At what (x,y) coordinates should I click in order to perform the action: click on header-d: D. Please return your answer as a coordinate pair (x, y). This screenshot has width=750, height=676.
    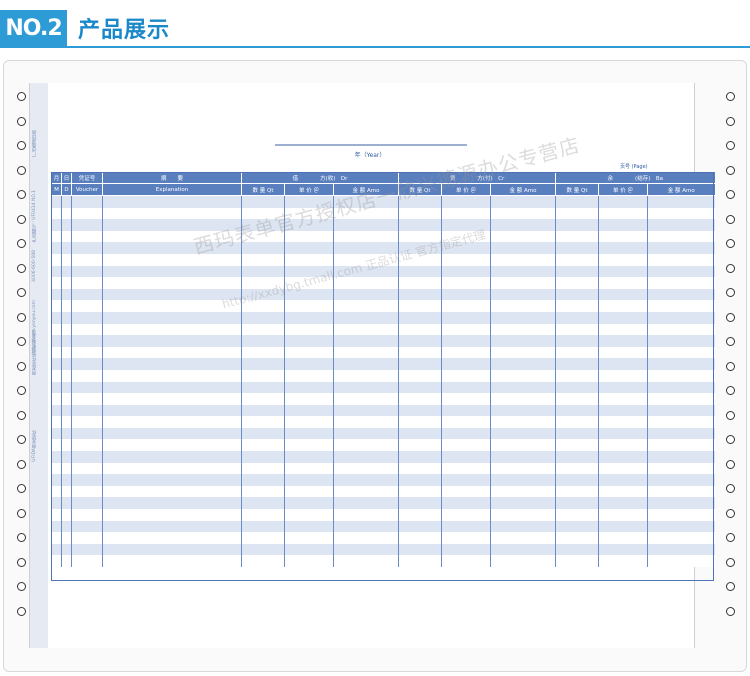
    Looking at the image, I should click on (66, 189).